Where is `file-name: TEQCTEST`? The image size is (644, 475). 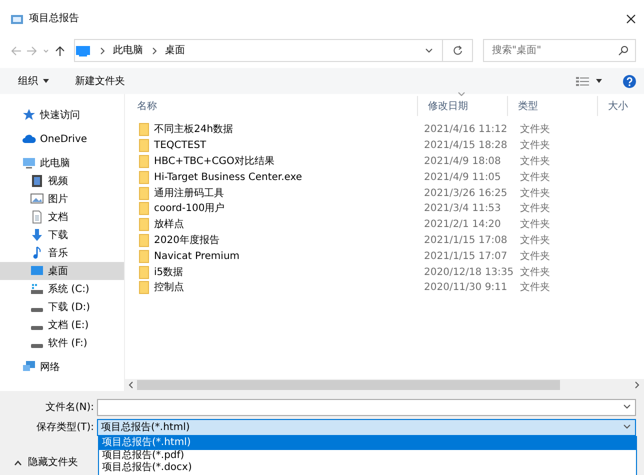
file-name: TEQCTEST is located at coordinates (180, 146).